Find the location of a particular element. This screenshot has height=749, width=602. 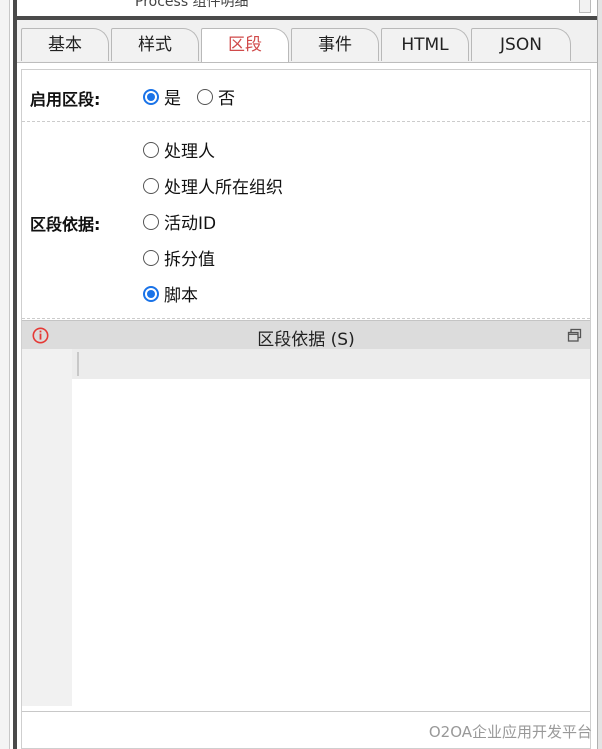

line-number-gutter is located at coordinates (47, 527).